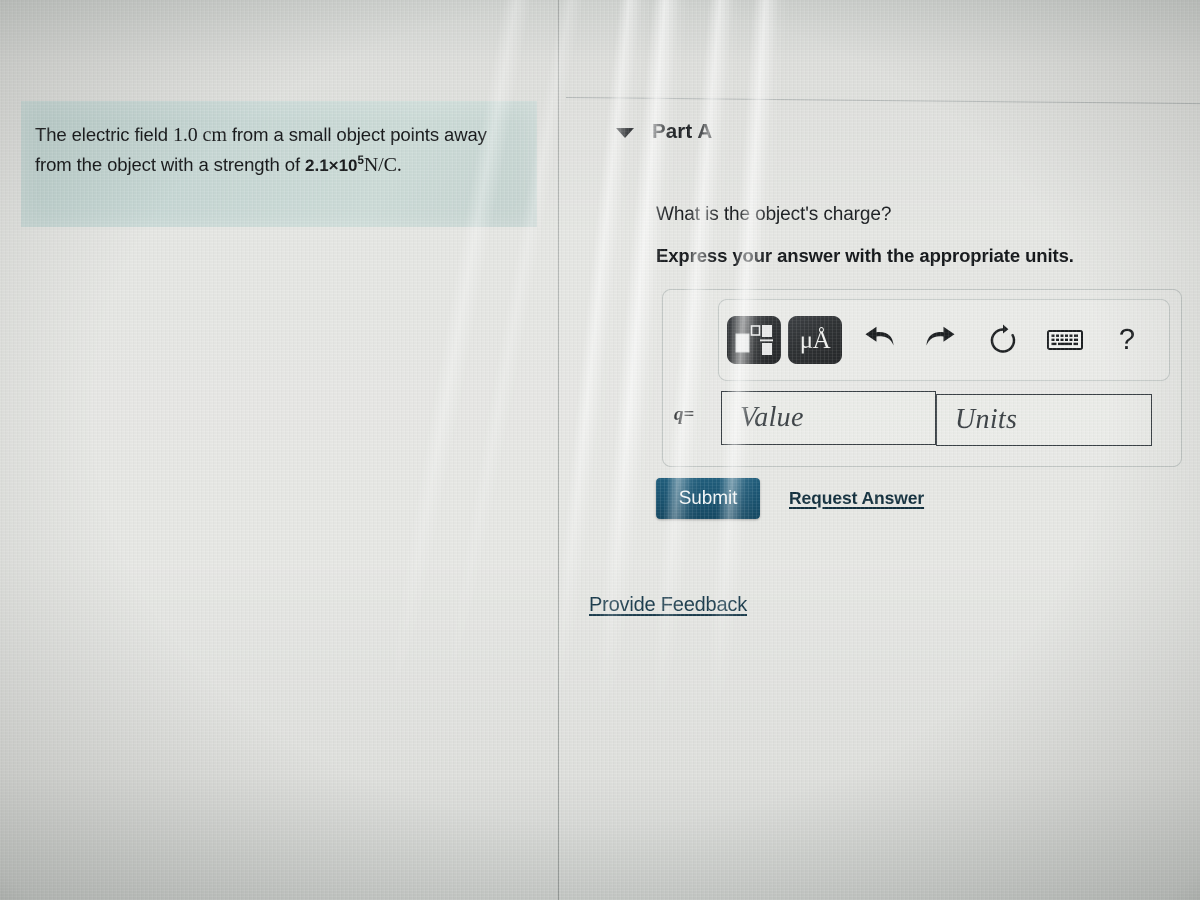 This screenshot has height=900, width=1200. I want to click on problem-field-units: N/C., so click(382, 165).